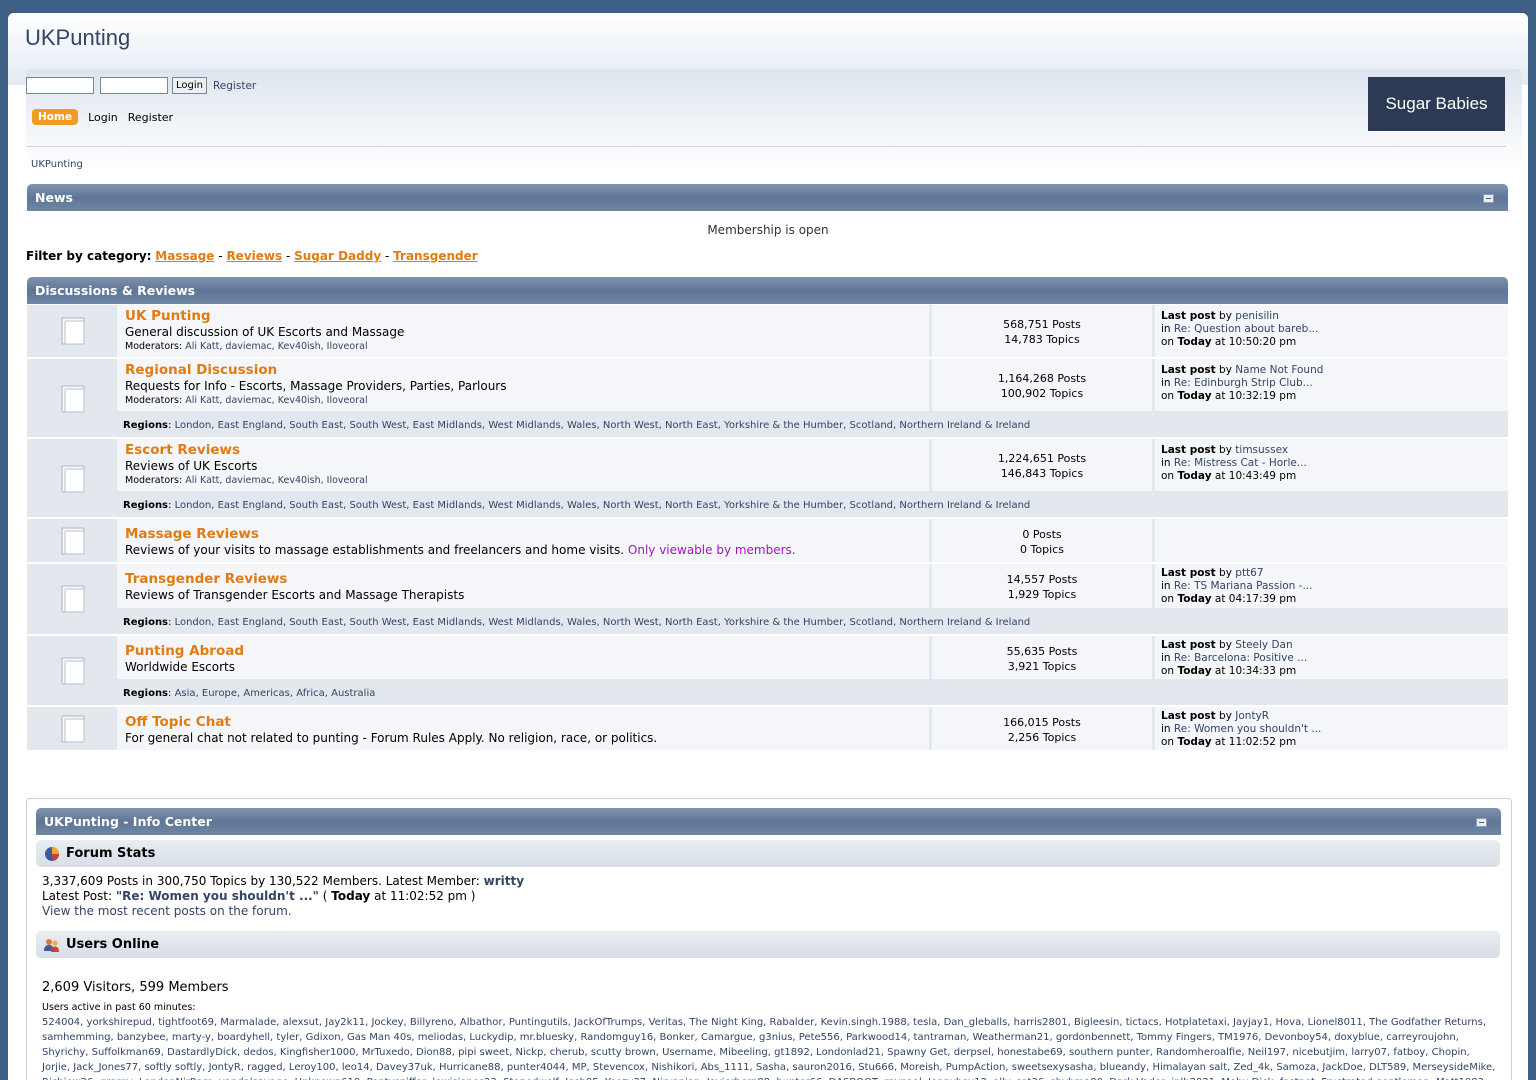 The height and width of the screenshot is (1080, 1536). I want to click on breadcrumb: UKPunting, so click(57, 164).